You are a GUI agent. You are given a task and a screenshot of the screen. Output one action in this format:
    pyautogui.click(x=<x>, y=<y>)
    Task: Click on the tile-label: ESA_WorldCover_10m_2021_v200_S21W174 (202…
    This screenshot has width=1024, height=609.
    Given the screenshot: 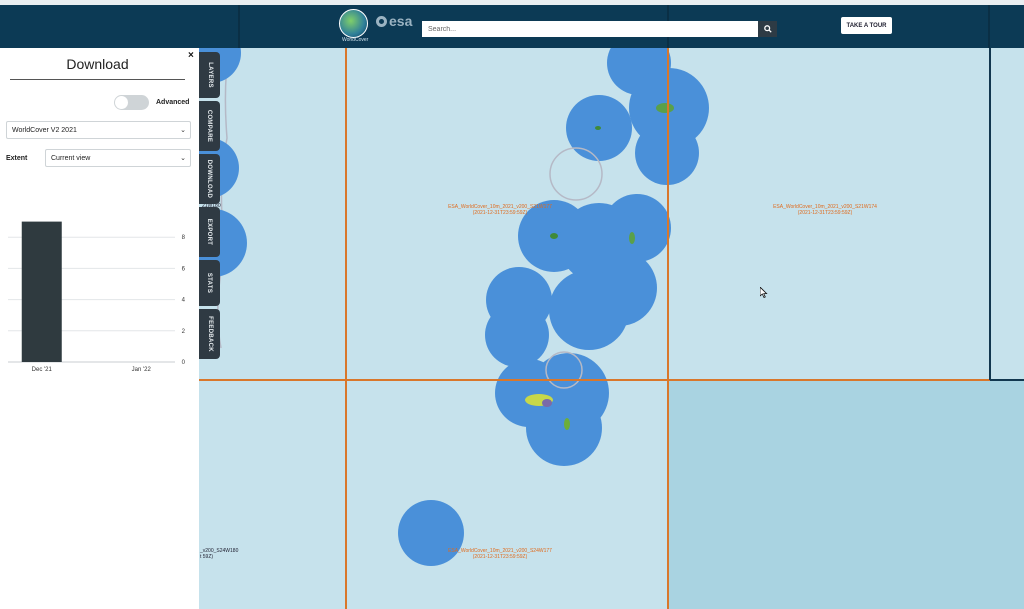 What is the action you would take?
    pyautogui.click(x=825, y=210)
    